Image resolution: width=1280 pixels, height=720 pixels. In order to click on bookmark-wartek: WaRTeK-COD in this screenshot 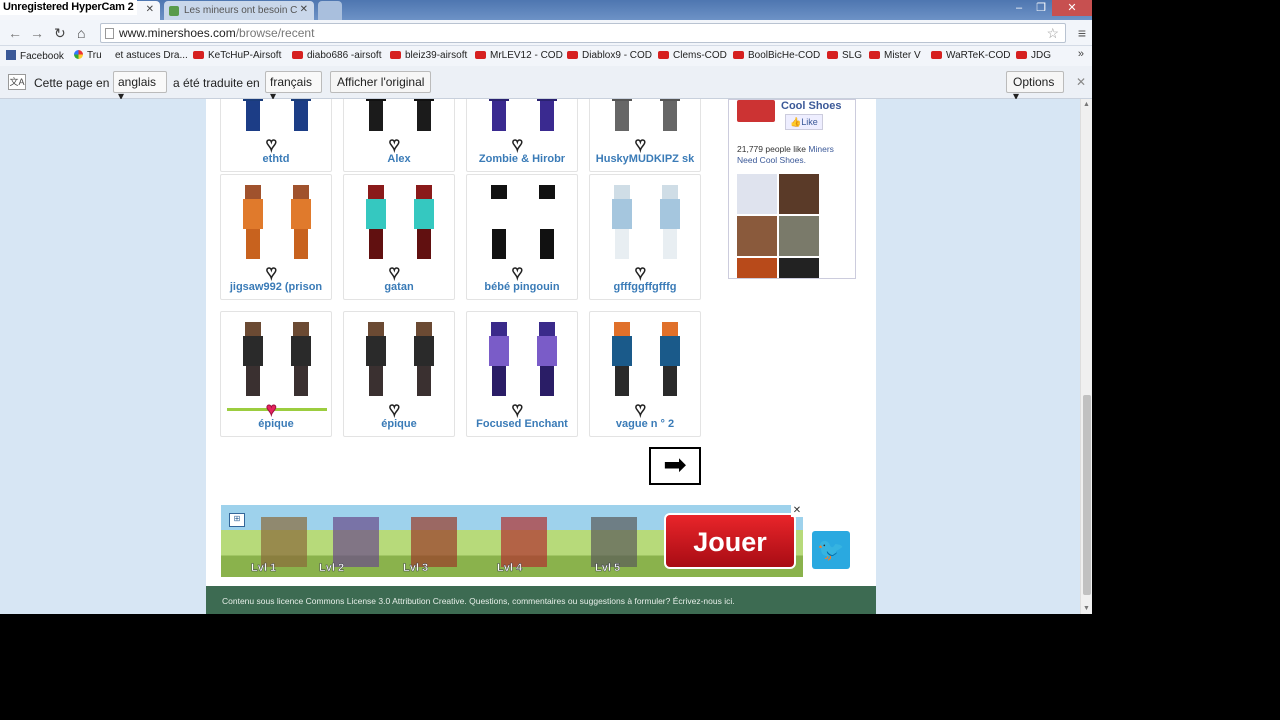, I will do `click(970, 55)`.